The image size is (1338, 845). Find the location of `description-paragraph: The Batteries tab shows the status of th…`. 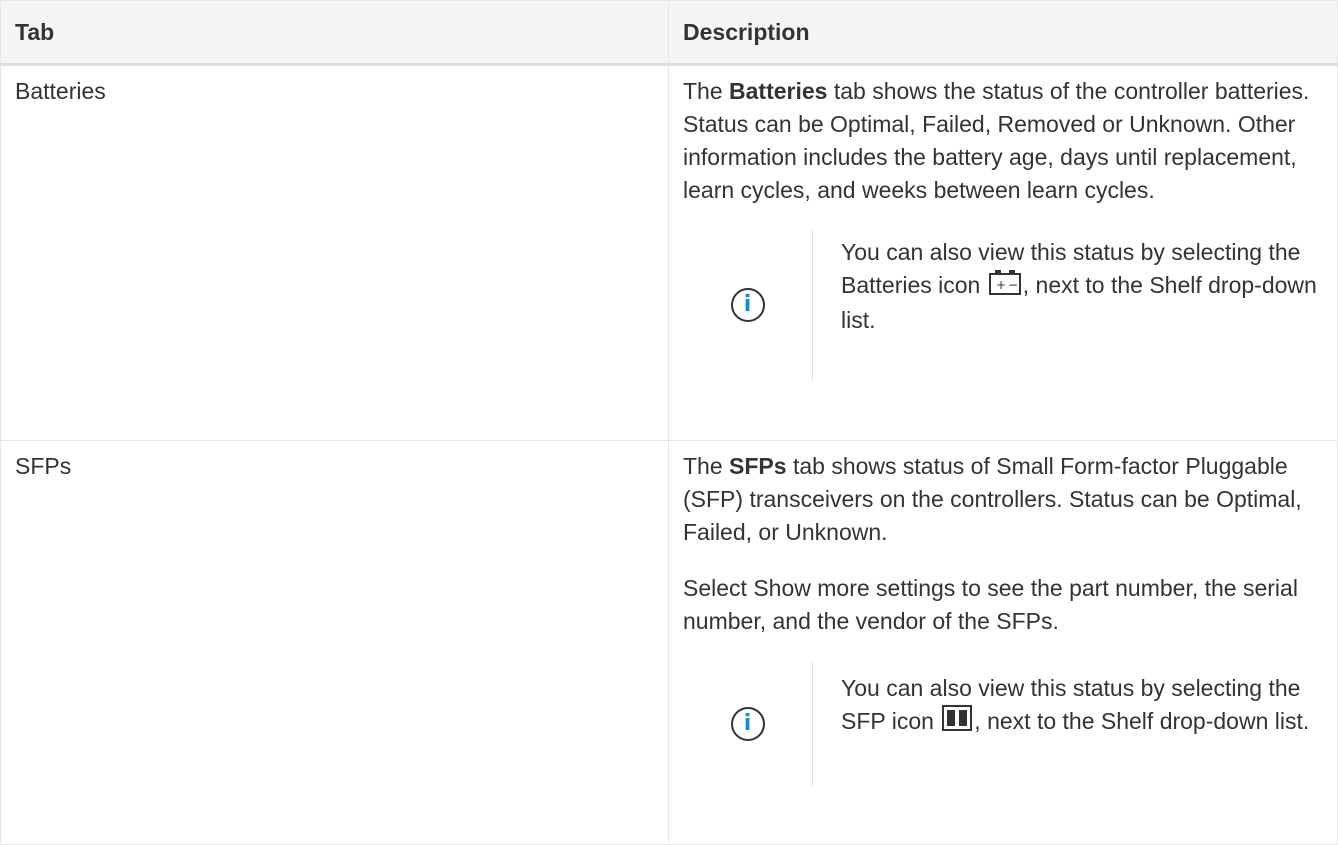

description-paragraph: The Batteries tab shows the status of th… is located at coordinates (1003, 141).